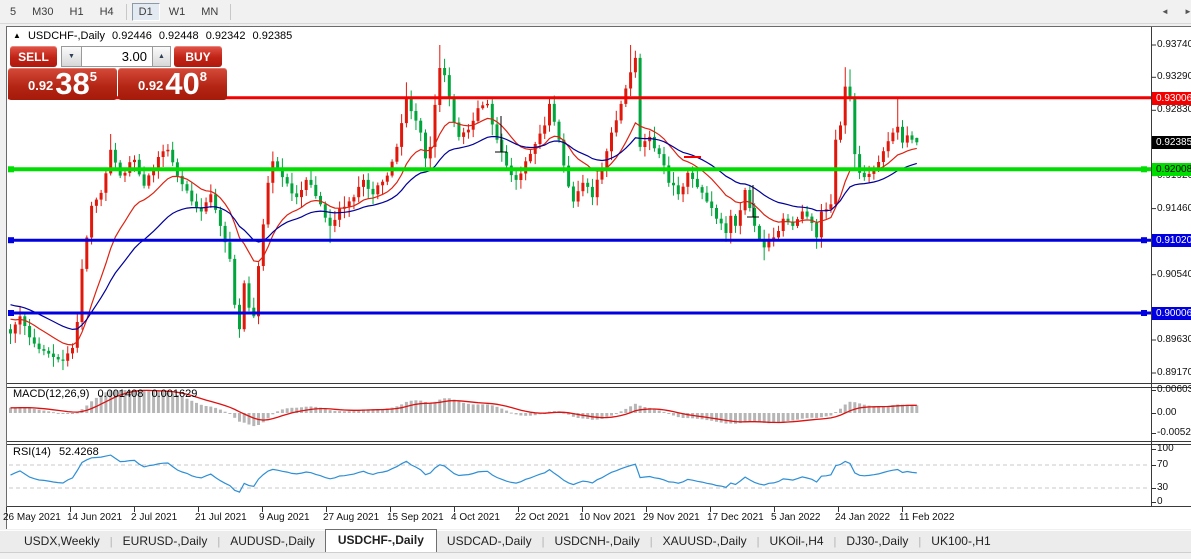 This screenshot has width=1191, height=559. I want to click on resistance-line-label: 0.93006, so click(1171, 98).